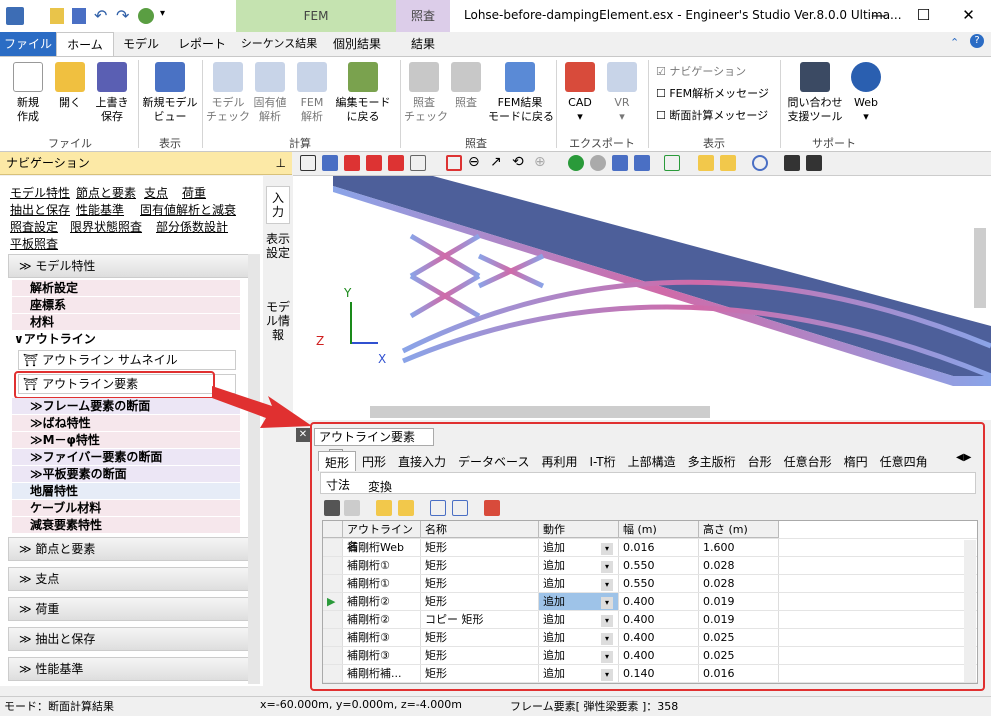 Image resolution: width=991 pixels, height=716 pixels. Describe the element at coordinates (170, 93) in the screenshot. I see `new-model-view-button: 新規モデル ビュー` at that location.